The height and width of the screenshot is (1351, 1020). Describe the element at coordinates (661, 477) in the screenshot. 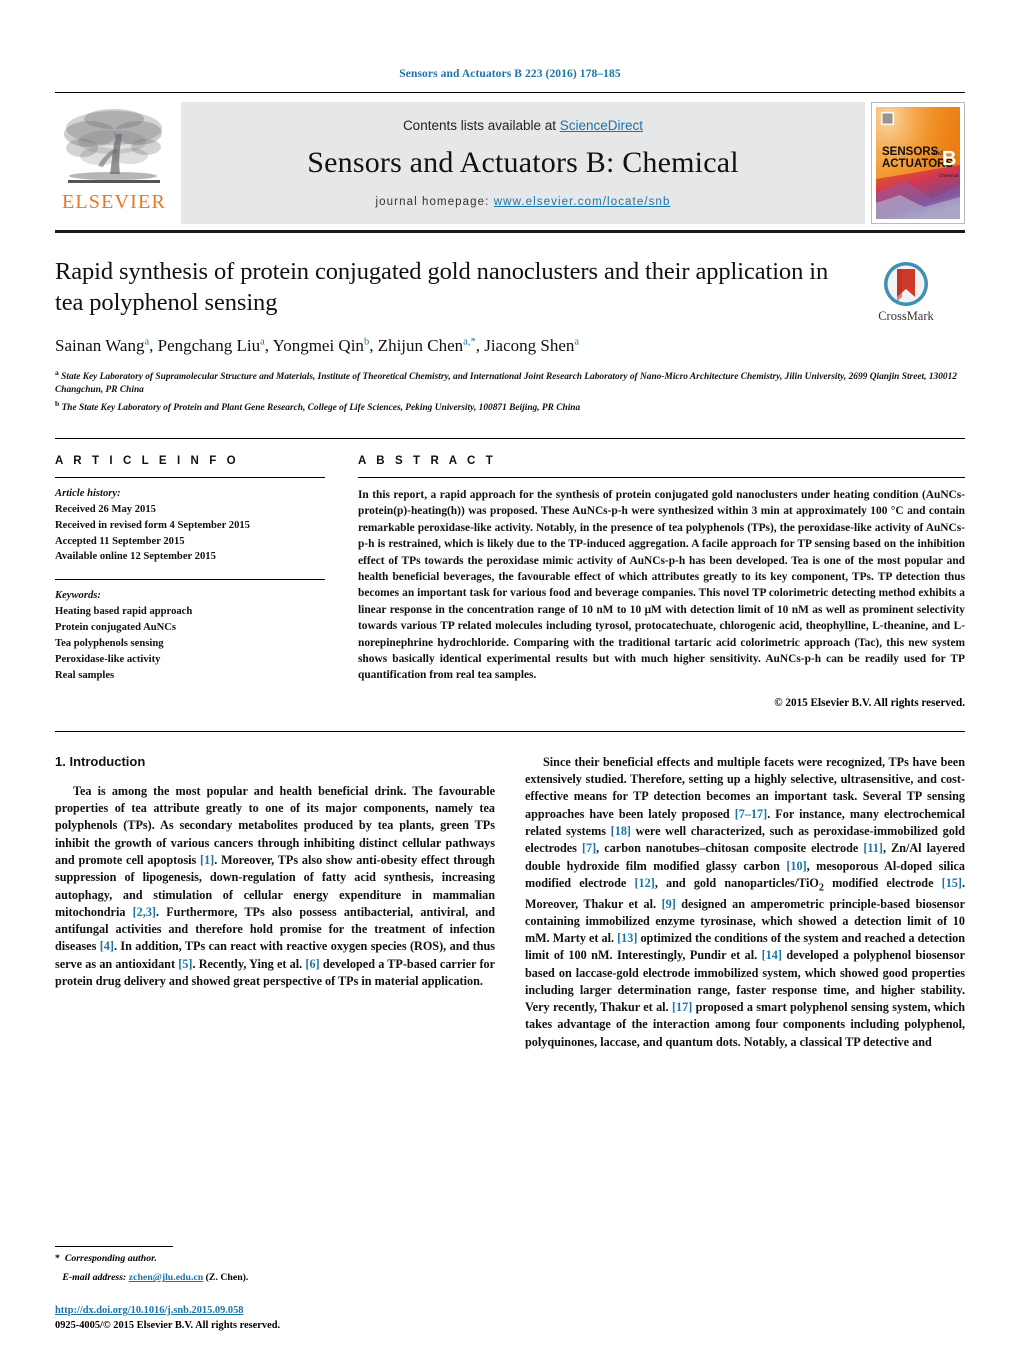

I see `abstract-rule` at that location.